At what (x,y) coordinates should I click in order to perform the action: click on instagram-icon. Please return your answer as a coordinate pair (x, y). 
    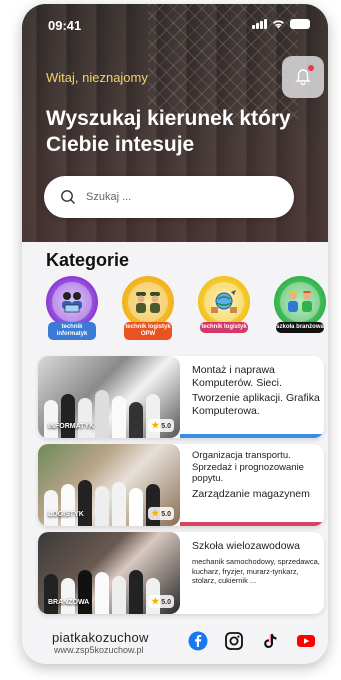
    Looking at the image, I should click on (234, 641).